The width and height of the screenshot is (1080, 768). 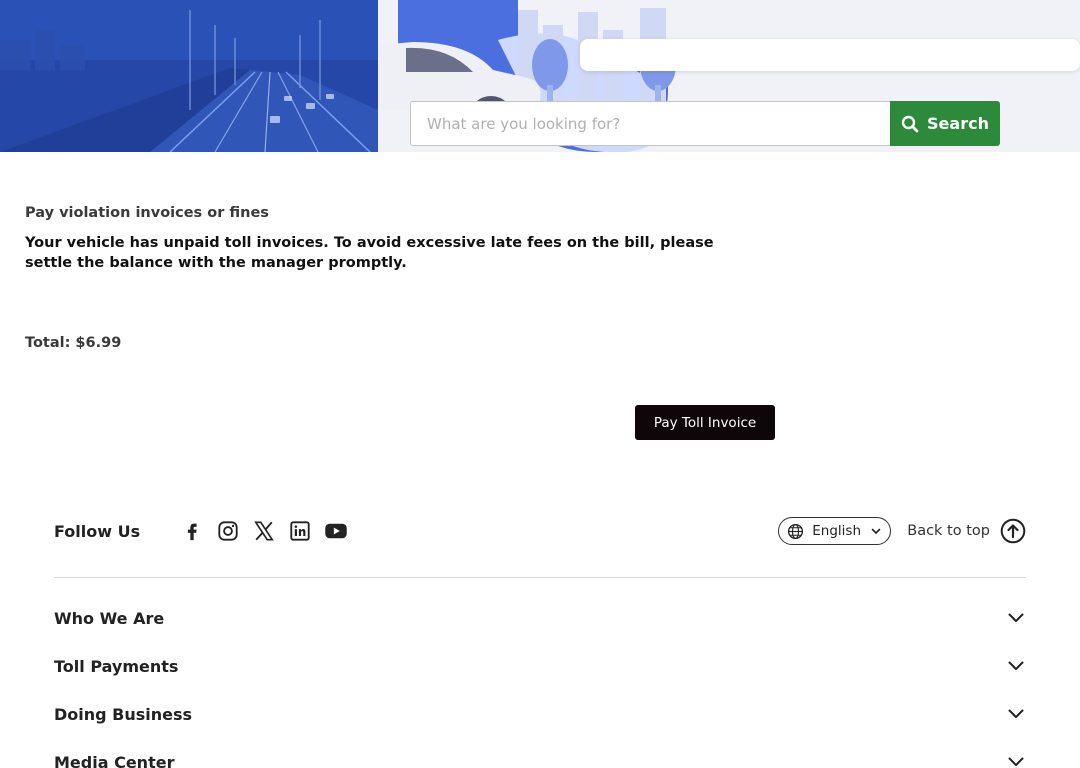 What do you see at coordinates (540, 577) in the screenshot?
I see `footer-divider` at bounding box center [540, 577].